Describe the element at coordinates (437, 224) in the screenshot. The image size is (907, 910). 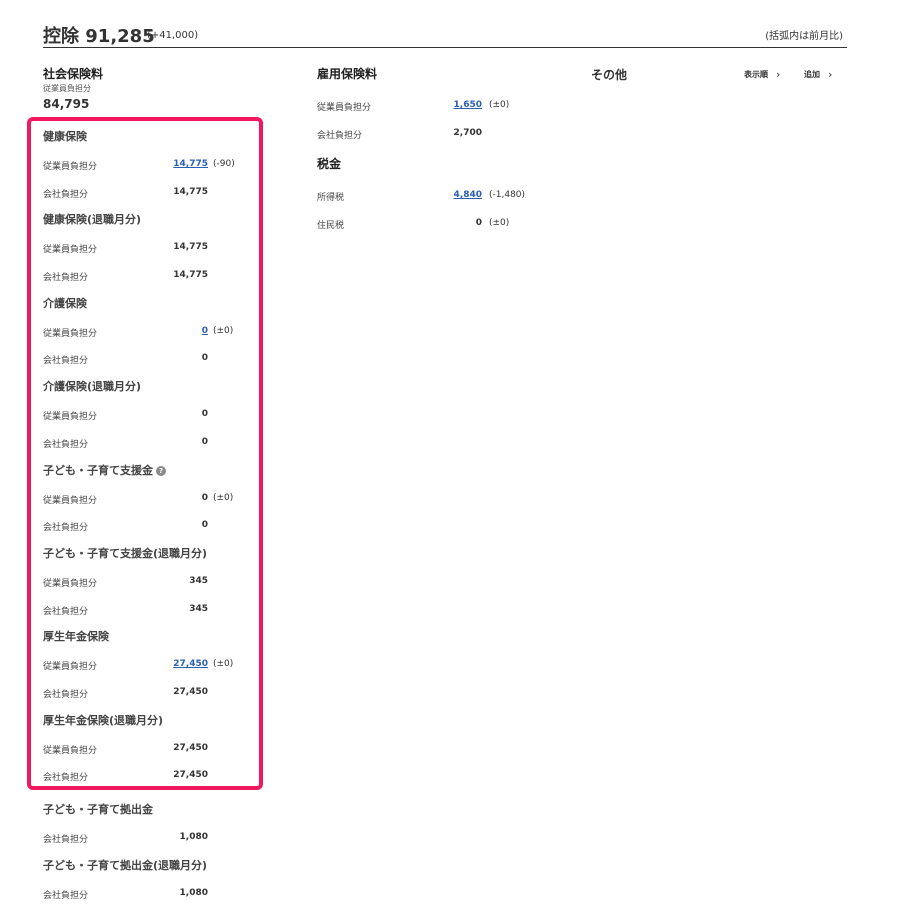
I see `amount-row: 住民税 0 (±0)` at that location.